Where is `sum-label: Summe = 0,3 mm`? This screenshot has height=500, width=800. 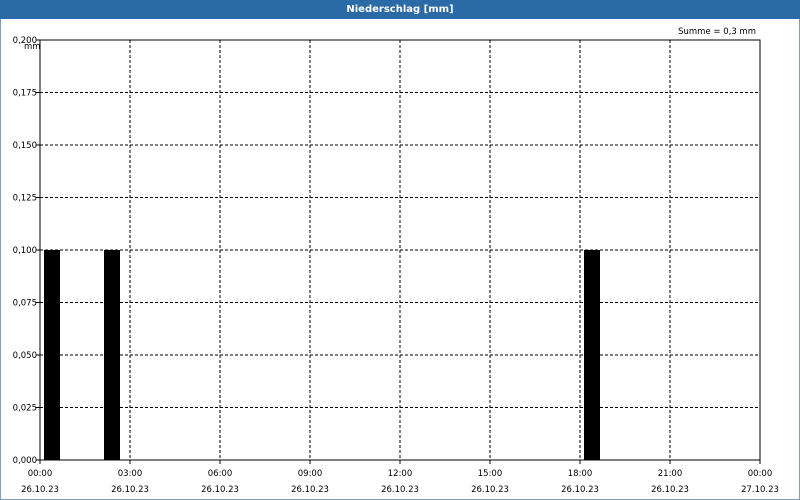 sum-label: Summe = 0,3 mm is located at coordinates (717, 32).